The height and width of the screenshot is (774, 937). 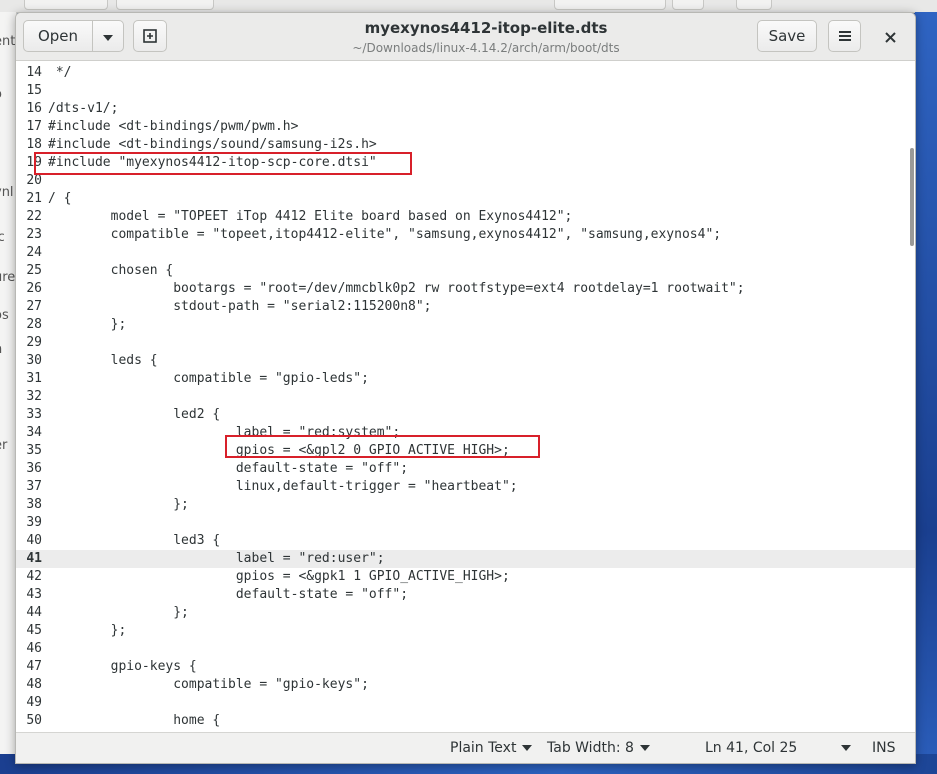 What do you see at coordinates (34, 126) in the screenshot?
I see `line-number: 17` at bounding box center [34, 126].